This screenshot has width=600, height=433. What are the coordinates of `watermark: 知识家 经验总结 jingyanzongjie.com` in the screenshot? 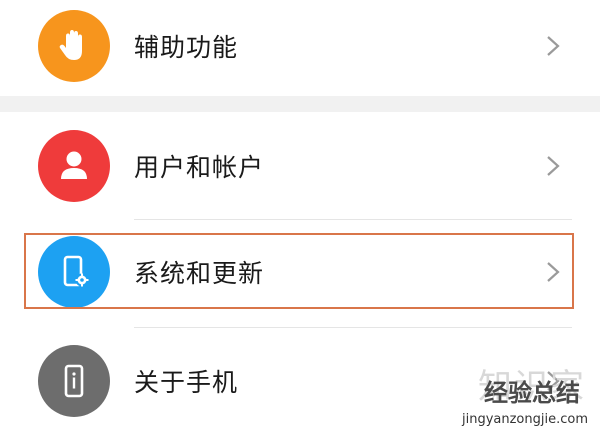 It's located at (522, 394).